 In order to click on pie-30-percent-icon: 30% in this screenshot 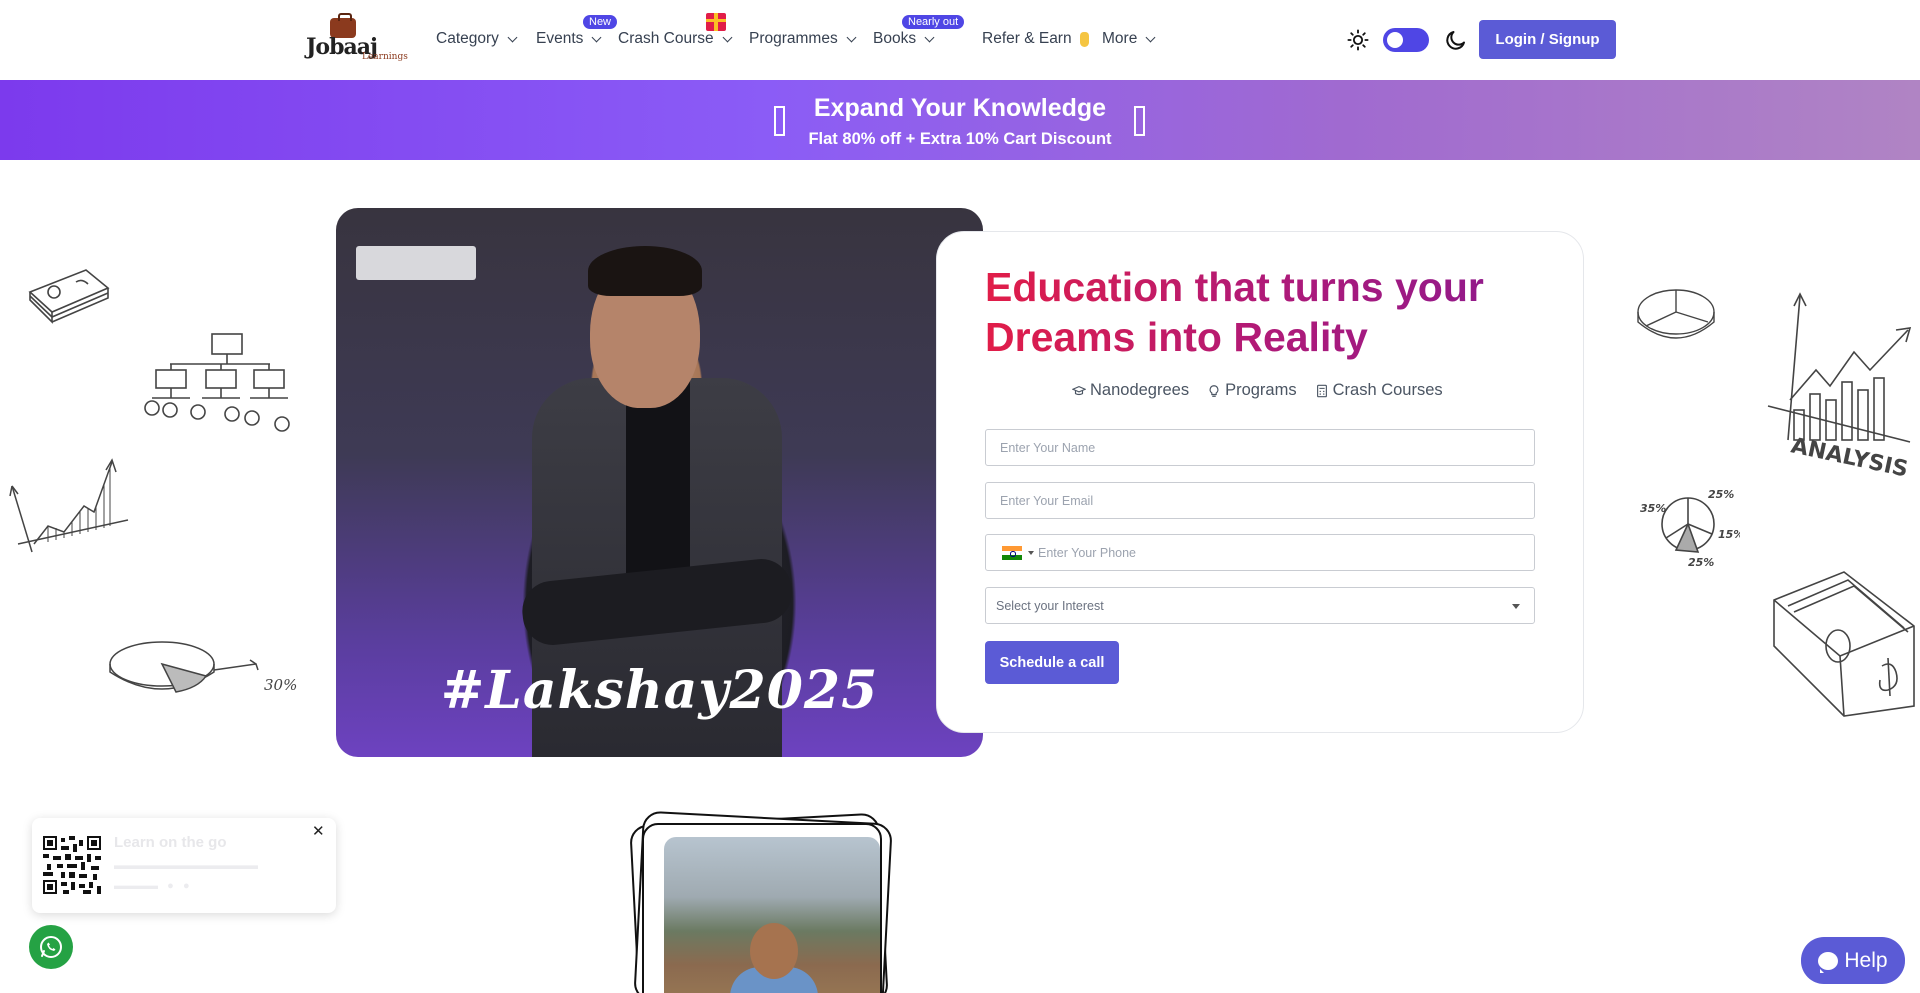, I will do `click(203, 667)`.